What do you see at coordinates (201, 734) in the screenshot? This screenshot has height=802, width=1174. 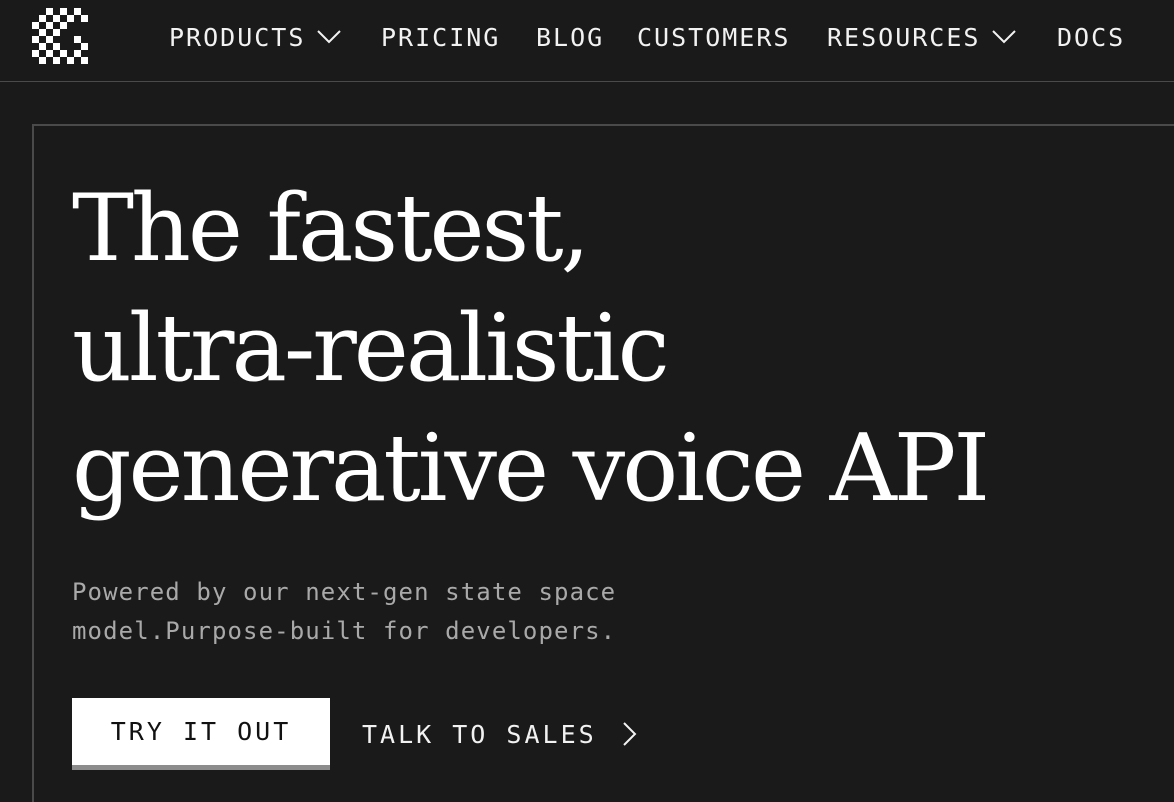 I see `try-it-out-button: TRY IT OUT` at bounding box center [201, 734].